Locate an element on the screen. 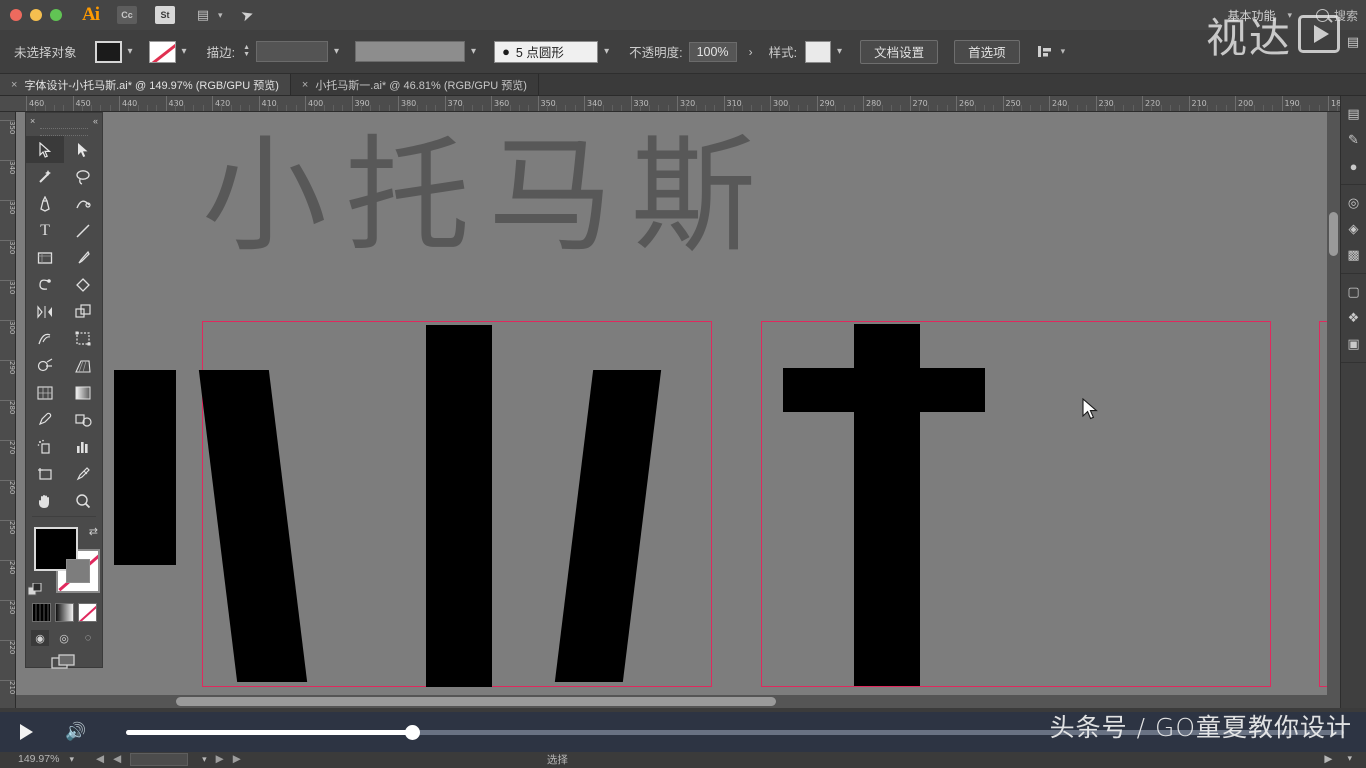  magic-wand-tool is located at coordinates (45, 176).